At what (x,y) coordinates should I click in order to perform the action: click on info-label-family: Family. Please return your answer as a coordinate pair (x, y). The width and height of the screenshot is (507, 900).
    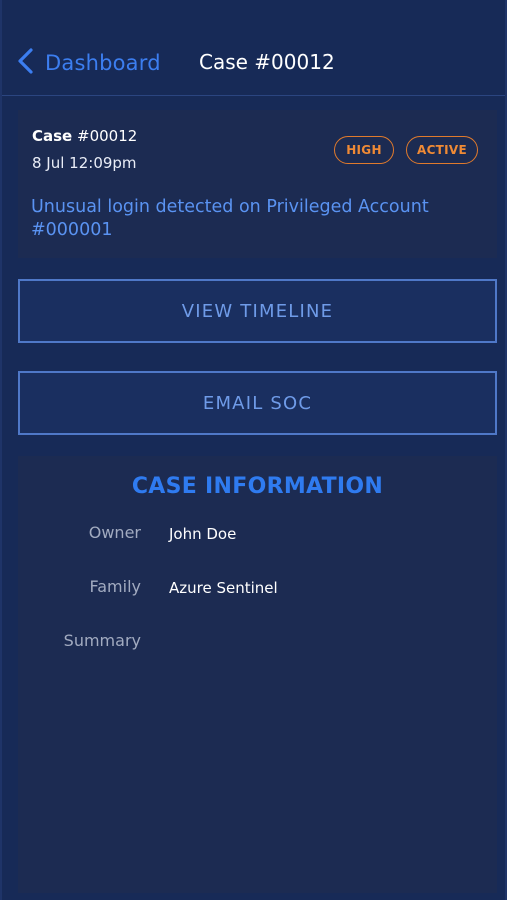
    Looking at the image, I should click on (115, 586).